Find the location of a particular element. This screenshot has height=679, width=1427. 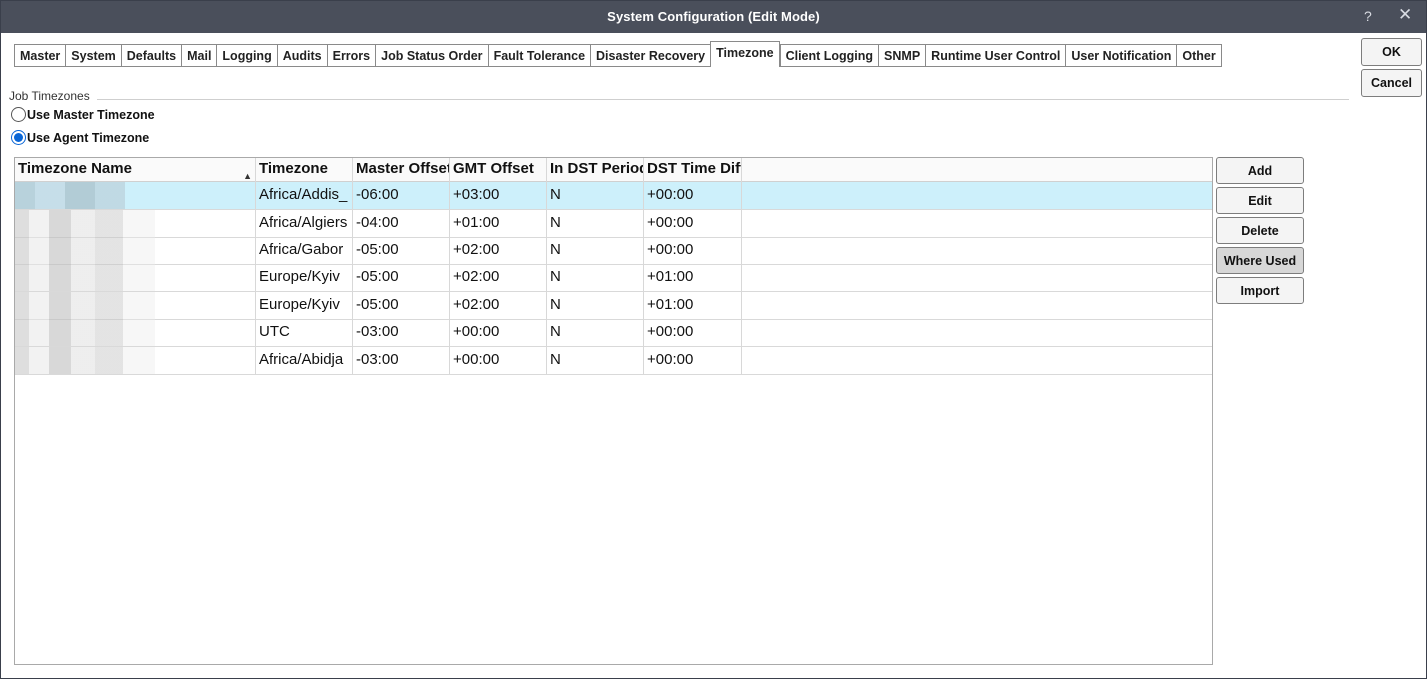

table-row: UTC -03:00 +00:00 N +00:00 is located at coordinates (613, 333).